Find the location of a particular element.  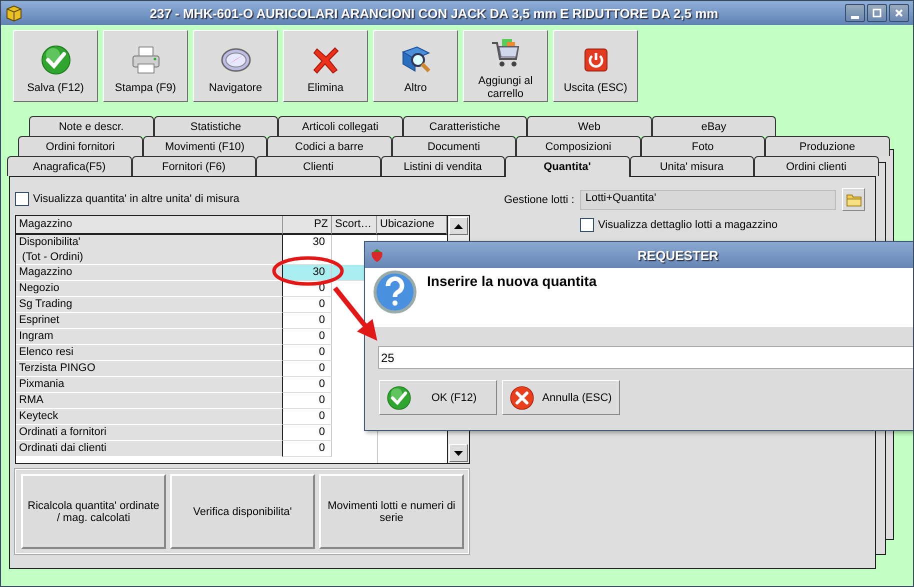

folder-button is located at coordinates (854, 199).